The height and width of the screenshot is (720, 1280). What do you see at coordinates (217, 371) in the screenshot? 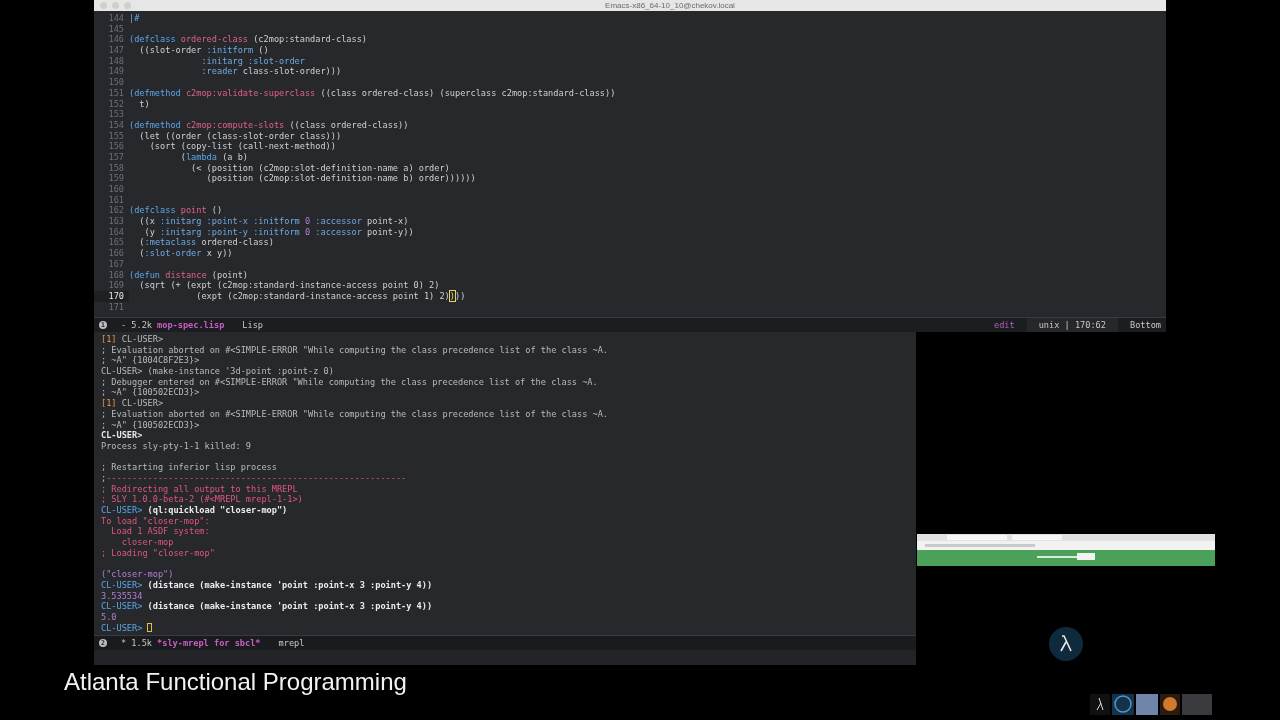
I see `repl-line: CL-USER> (make-instance '3d-point :point-z 0)` at bounding box center [217, 371].